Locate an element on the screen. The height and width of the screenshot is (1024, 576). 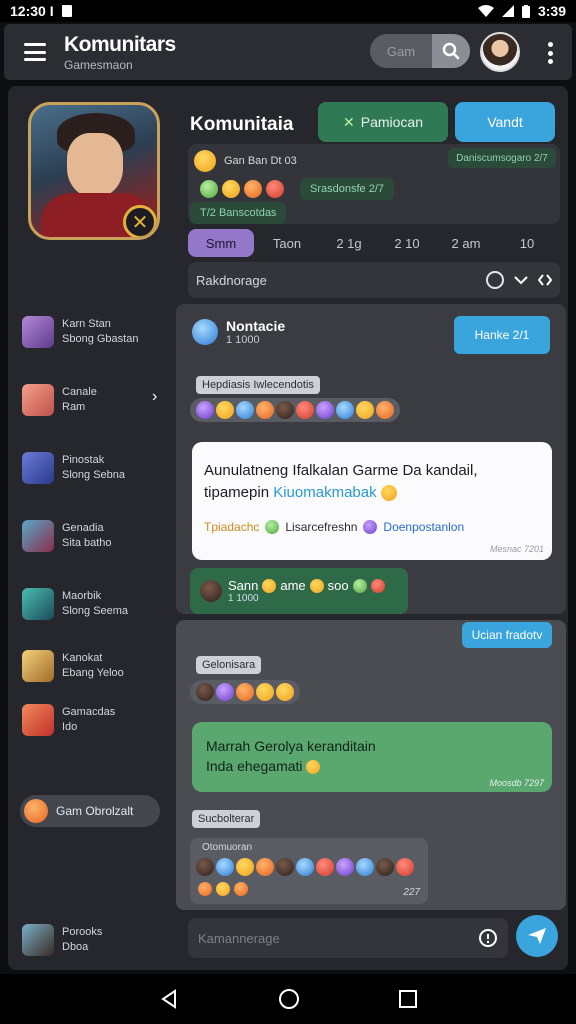
sidebar-item-6: Gamacdas Ido is located at coordinates (97, 720).